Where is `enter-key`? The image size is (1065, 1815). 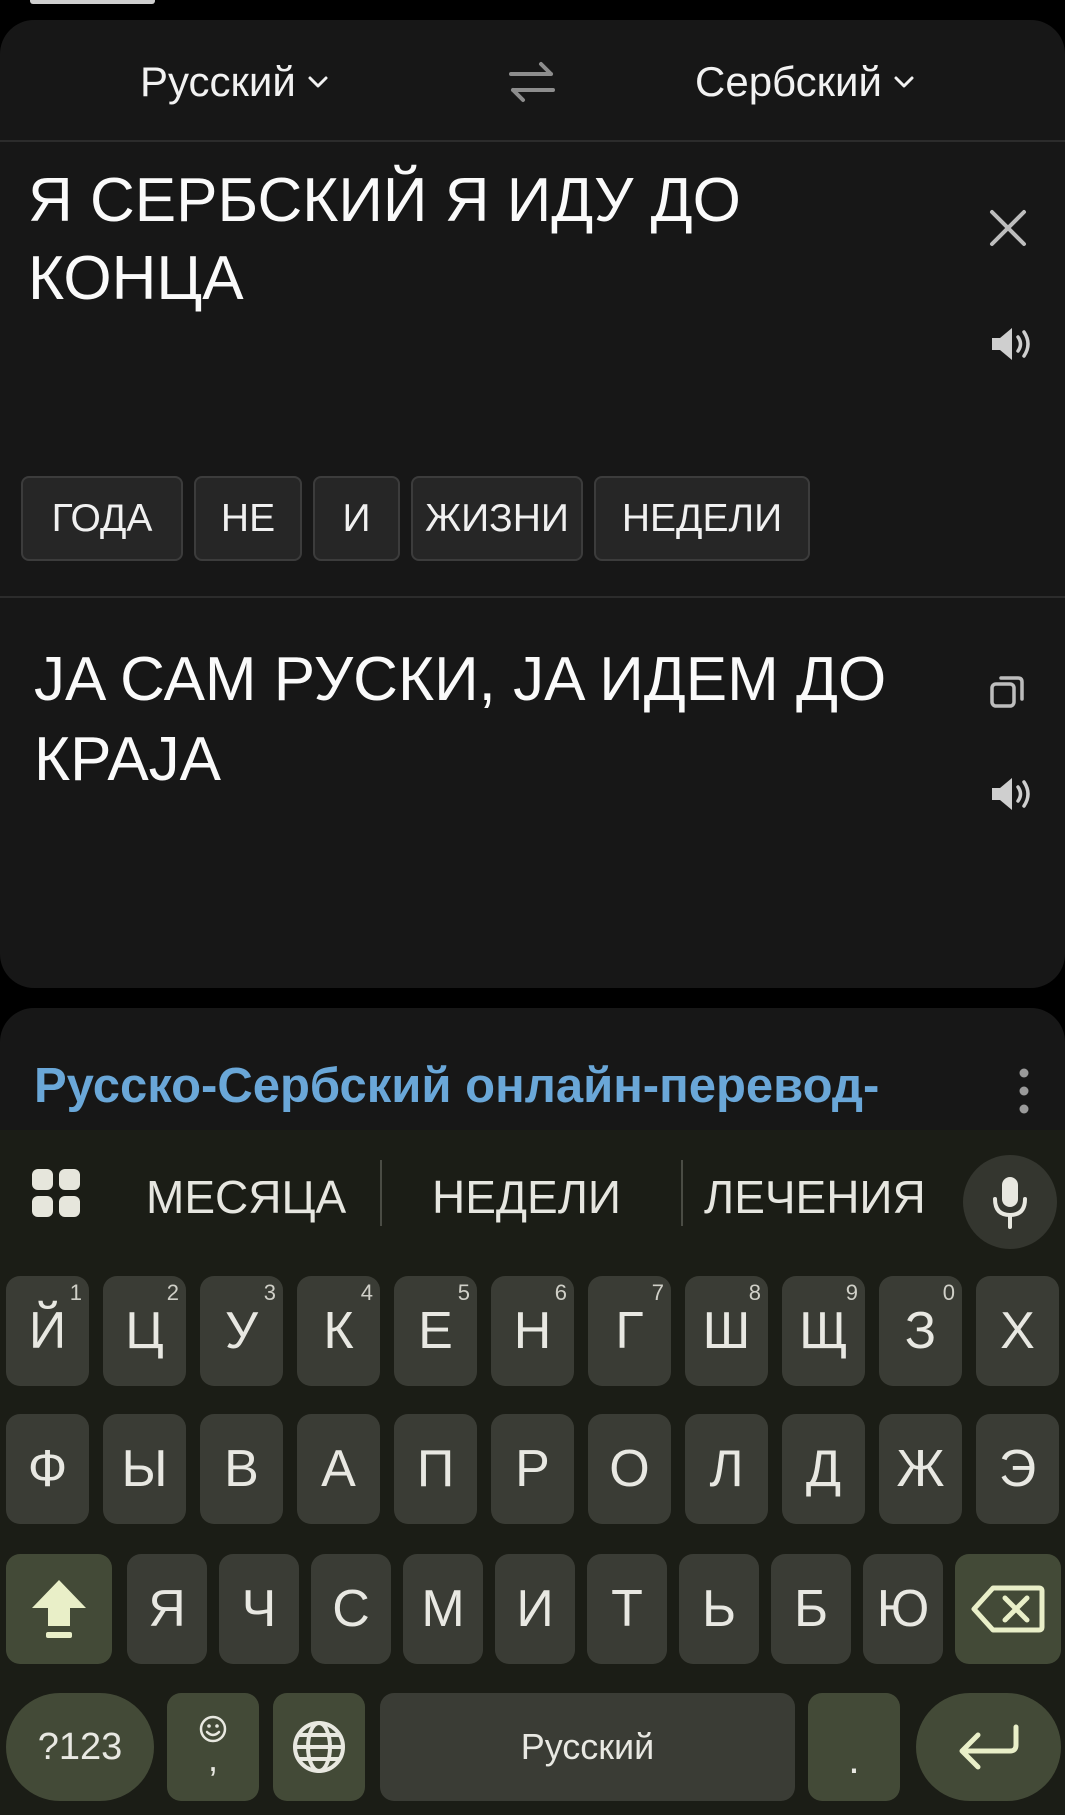
enter-key is located at coordinates (988, 1747).